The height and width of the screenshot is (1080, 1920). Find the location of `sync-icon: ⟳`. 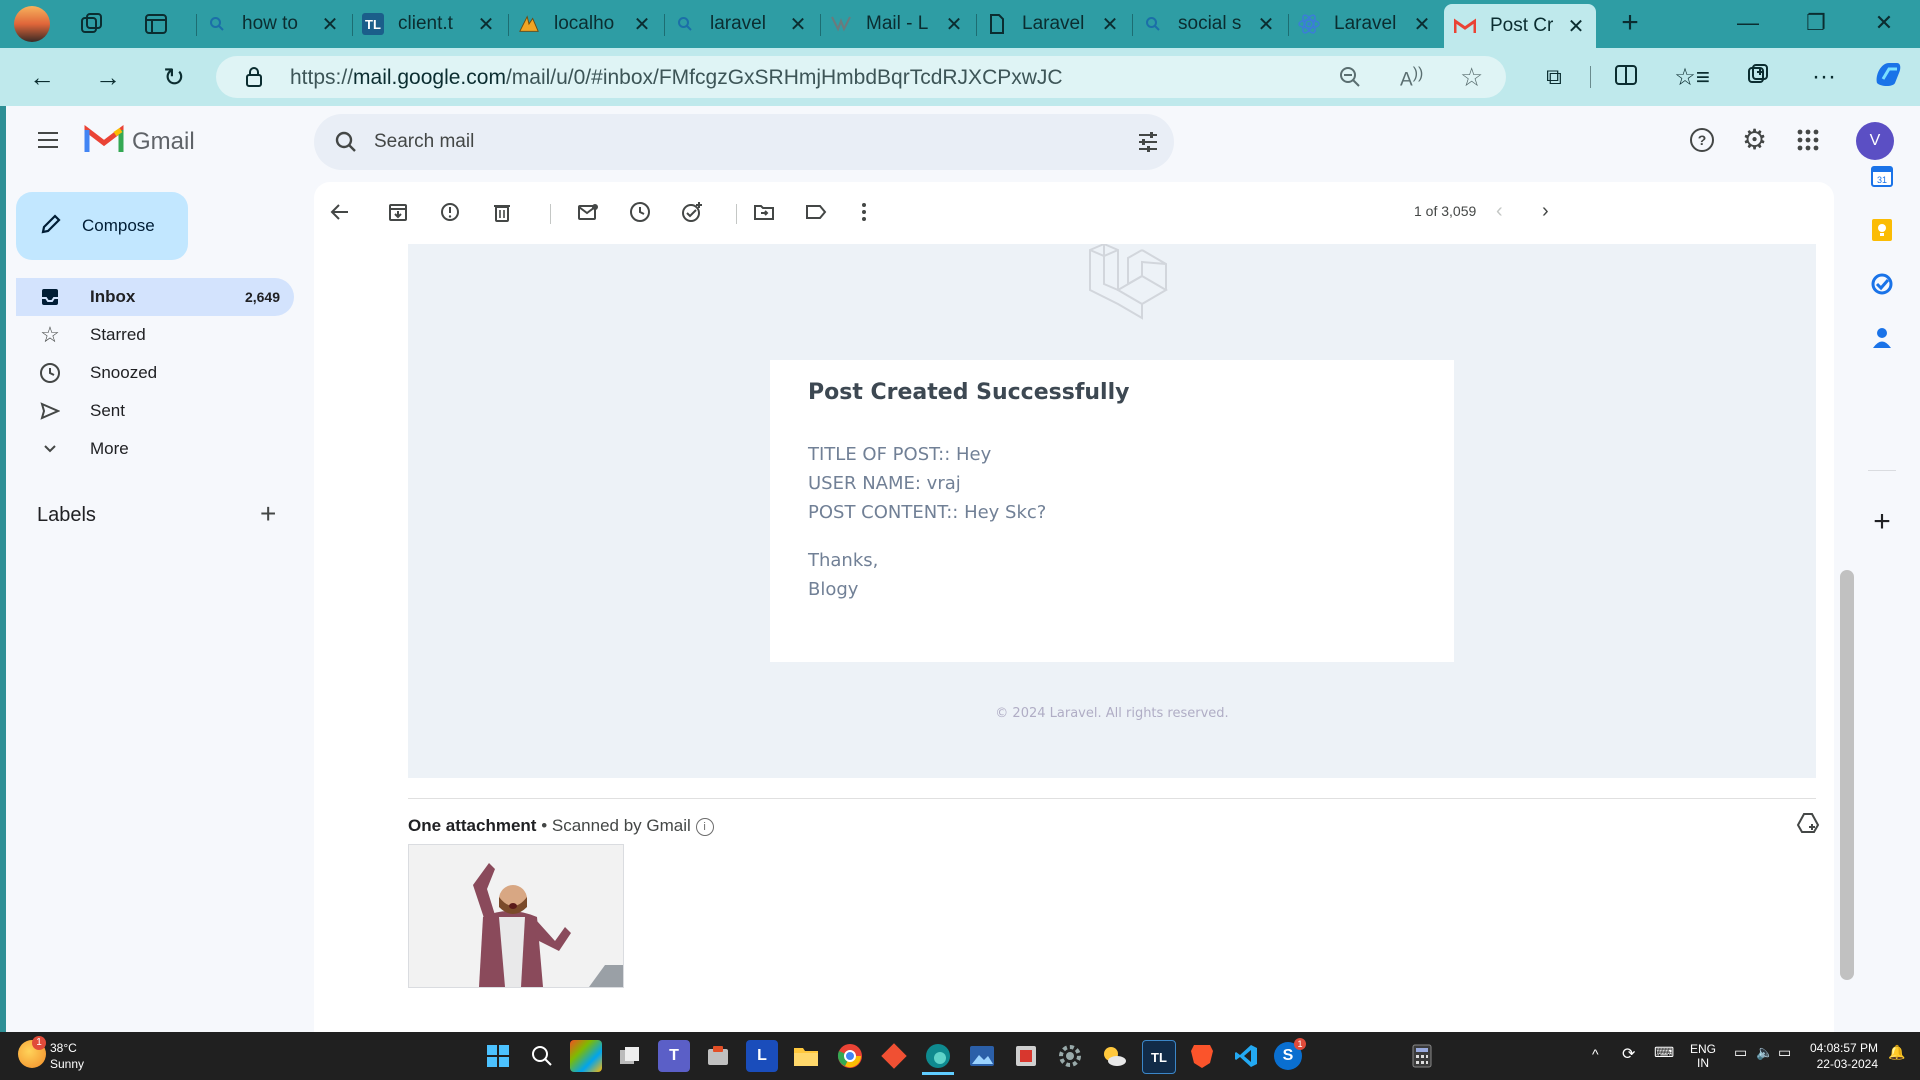

sync-icon: ⟳ is located at coordinates (1628, 1054).